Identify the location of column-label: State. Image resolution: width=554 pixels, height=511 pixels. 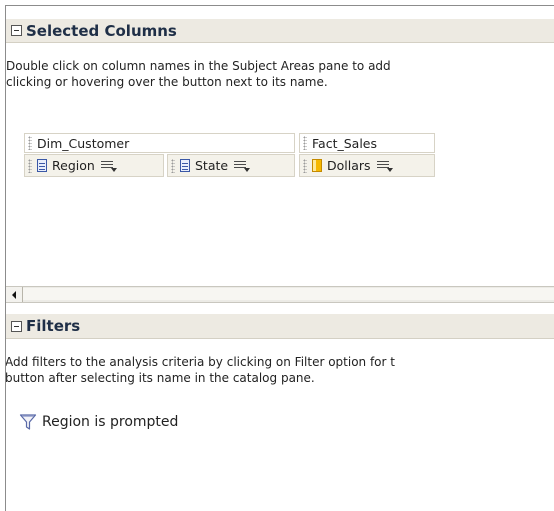
(212, 165).